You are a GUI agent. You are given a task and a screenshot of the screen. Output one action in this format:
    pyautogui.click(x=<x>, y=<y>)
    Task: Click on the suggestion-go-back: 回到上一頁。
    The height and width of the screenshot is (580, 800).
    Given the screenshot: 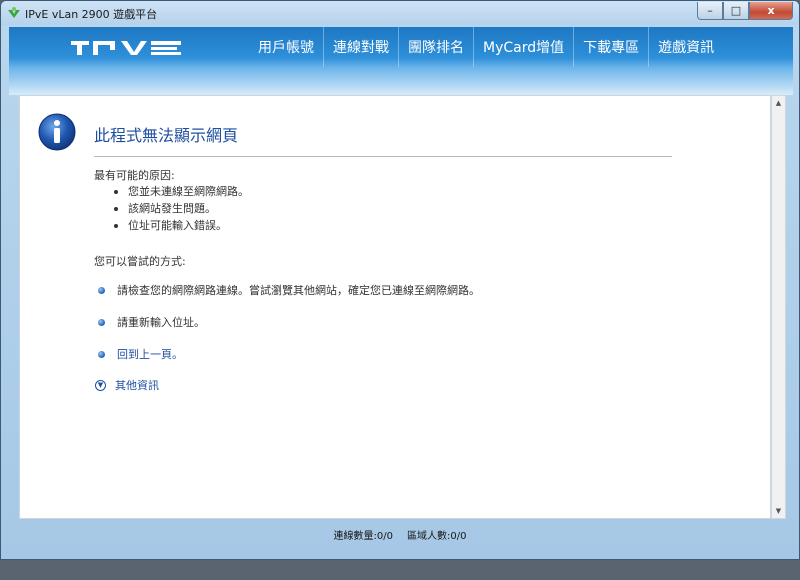 What is the action you would take?
    pyautogui.click(x=140, y=354)
    